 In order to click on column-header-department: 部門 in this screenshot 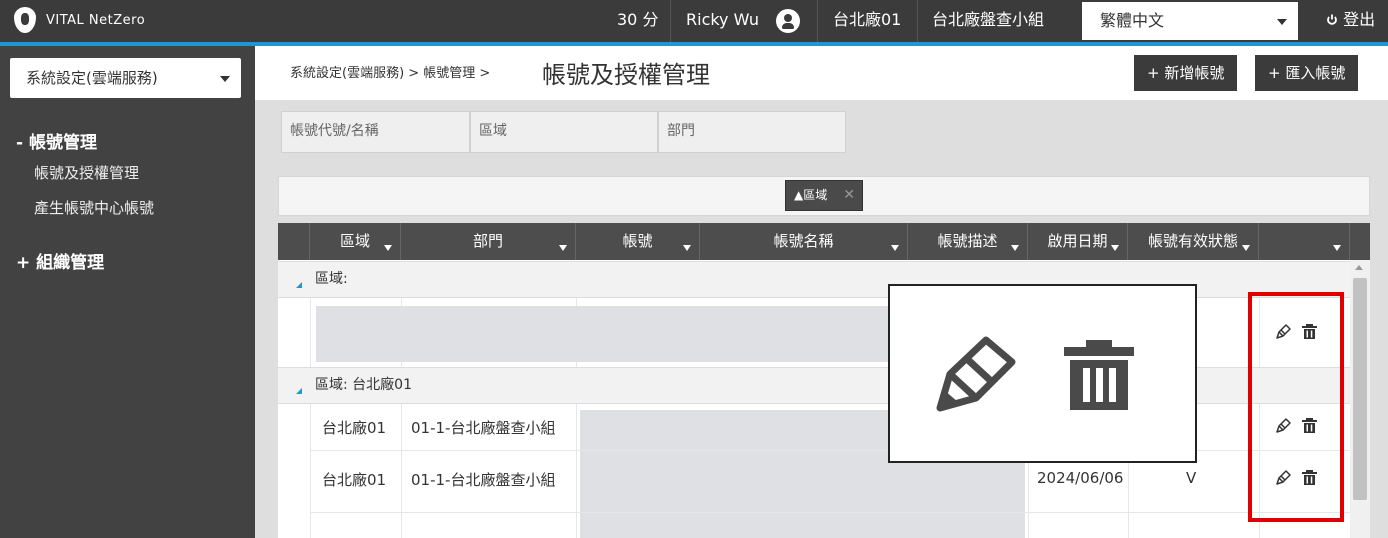, I will do `click(488, 241)`.